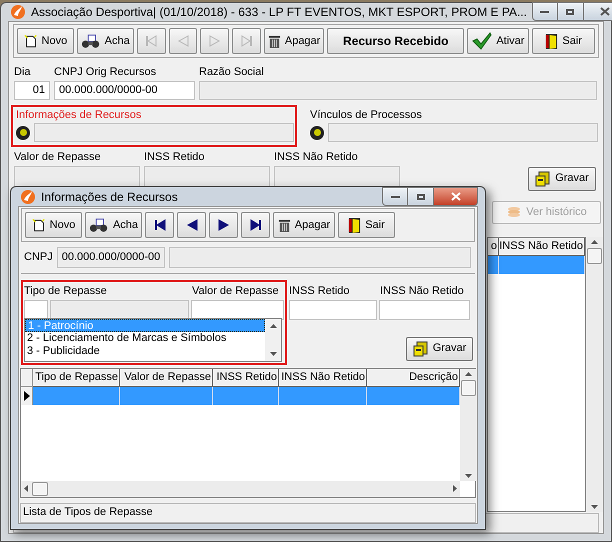 The width and height of the screenshot is (612, 542). What do you see at coordinates (240, 488) in the screenshot?
I see `horizontal-scrollbar` at bounding box center [240, 488].